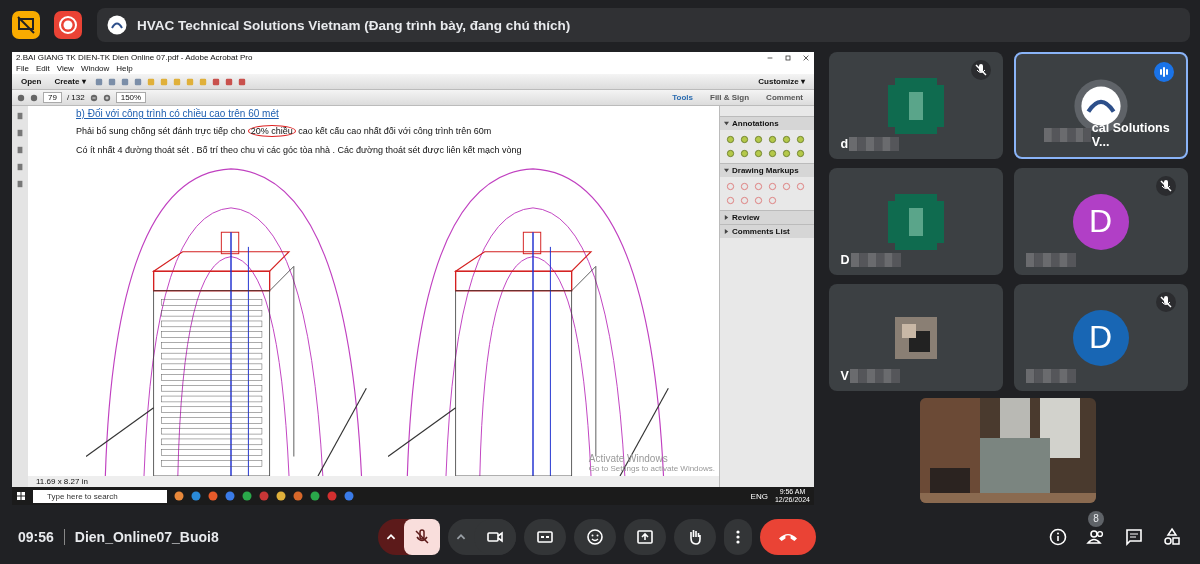 The width and height of the screenshot is (1200, 564). What do you see at coordinates (299, 150) in the screenshot?
I see `document-text: Có ít nhất 4 đường thoát sét . Bố trí theo chu vi các góc tòa nhà . Các đường thoát sét được liên kết mạch vòng` at bounding box center [299, 150].